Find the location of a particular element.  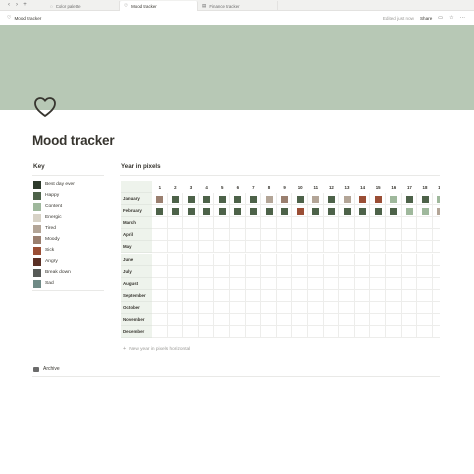

new-tab-icon: + is located at coordinates (25, 5).